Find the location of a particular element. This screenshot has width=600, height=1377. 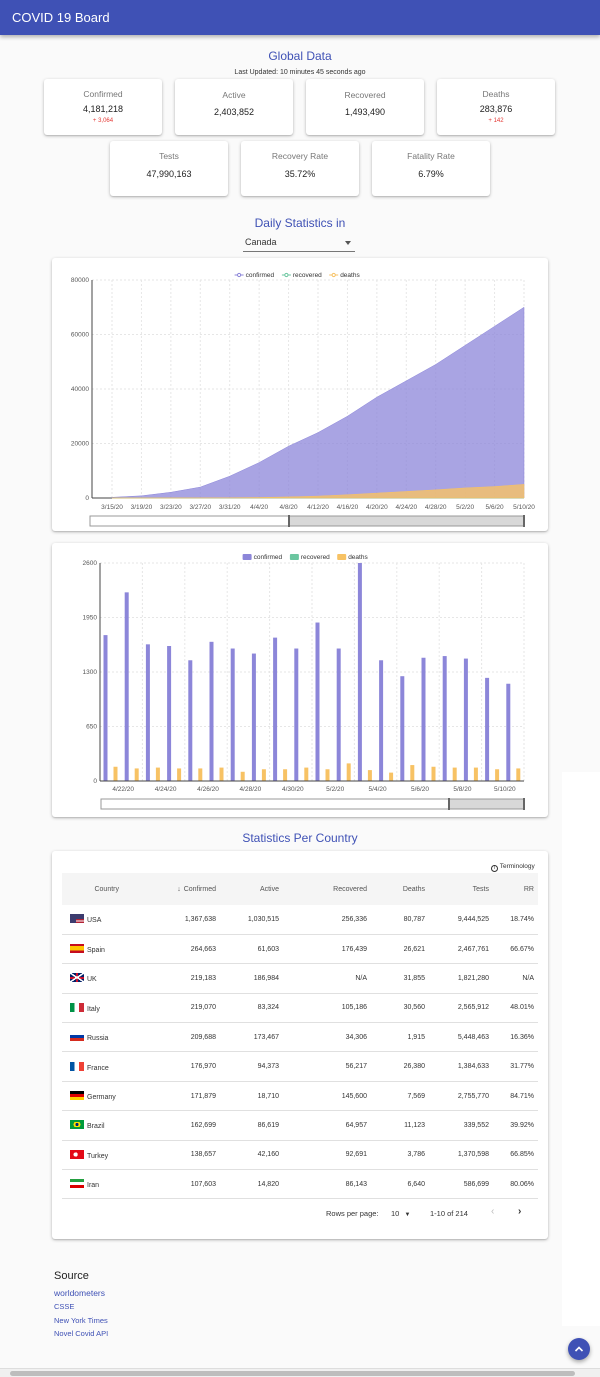

source-link-csse: CSSE is located at coordinates (64, 1306).